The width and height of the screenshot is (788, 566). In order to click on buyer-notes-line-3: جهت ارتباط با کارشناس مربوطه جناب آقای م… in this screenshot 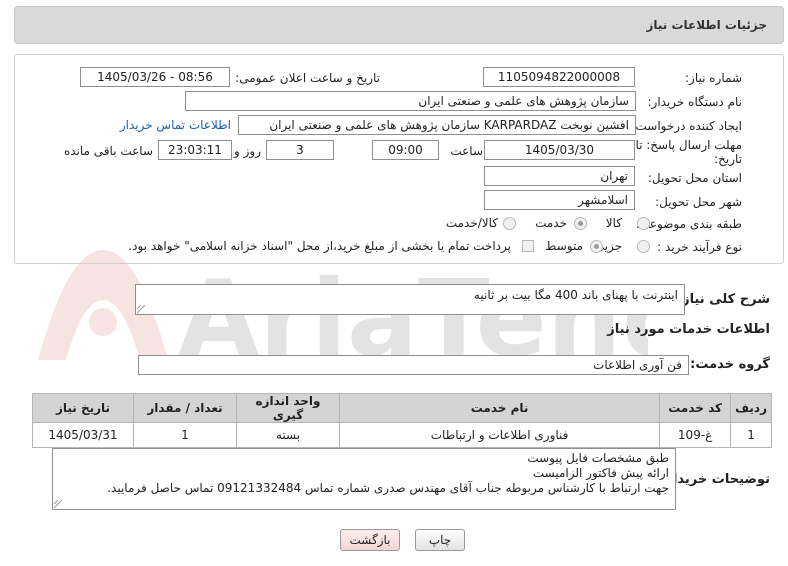, I will do `click(388, 488)`.